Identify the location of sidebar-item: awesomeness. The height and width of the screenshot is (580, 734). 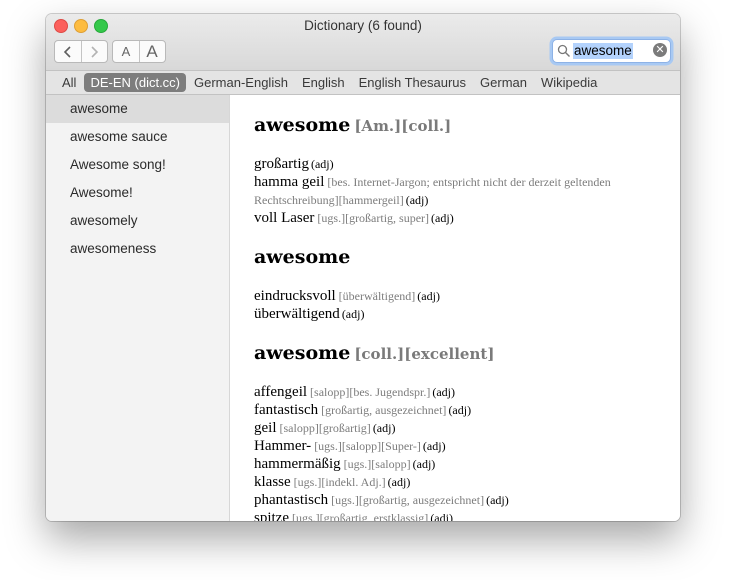
(137, 249).